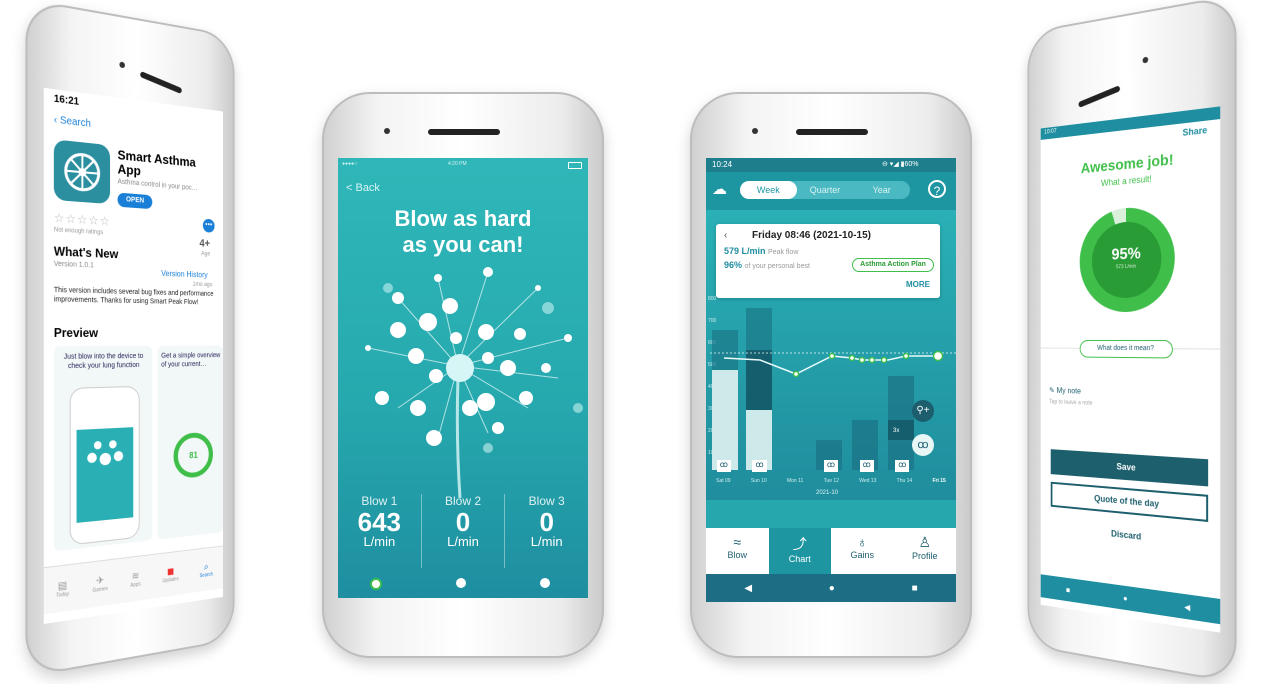  What do you see at coordinates (546, 501) in the screenshot?
I see `blow-3-label: Blow 3` at bounding box center [546, 501].